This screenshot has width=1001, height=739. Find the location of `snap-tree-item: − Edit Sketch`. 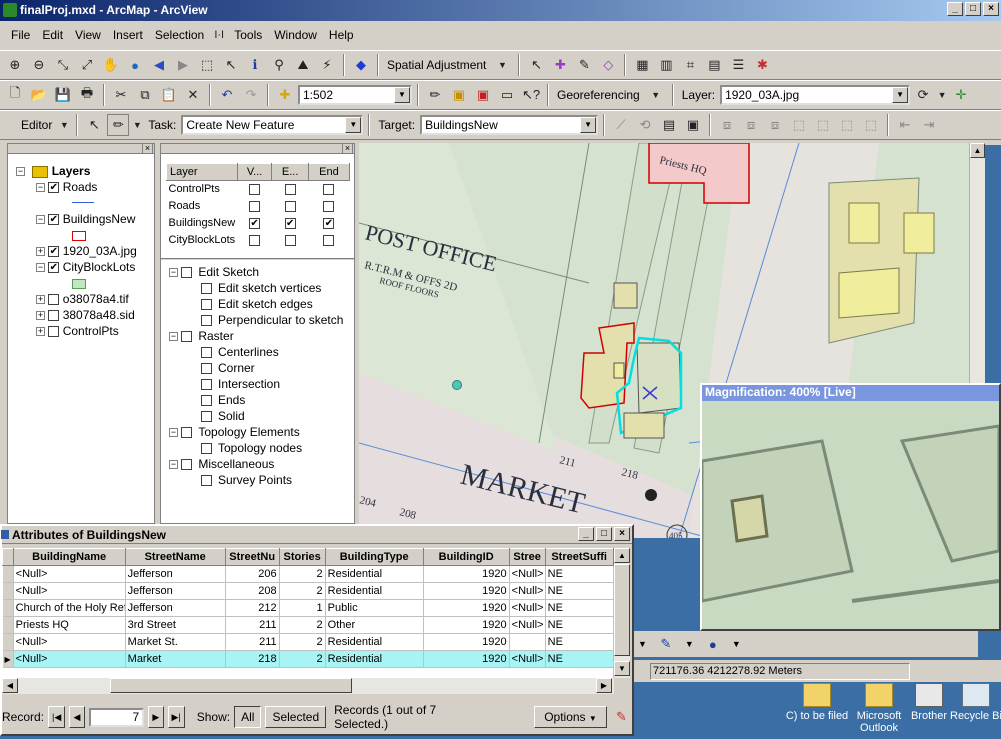

snap-tree-item: − Edit Sketch is located at coordinates (261, 272).